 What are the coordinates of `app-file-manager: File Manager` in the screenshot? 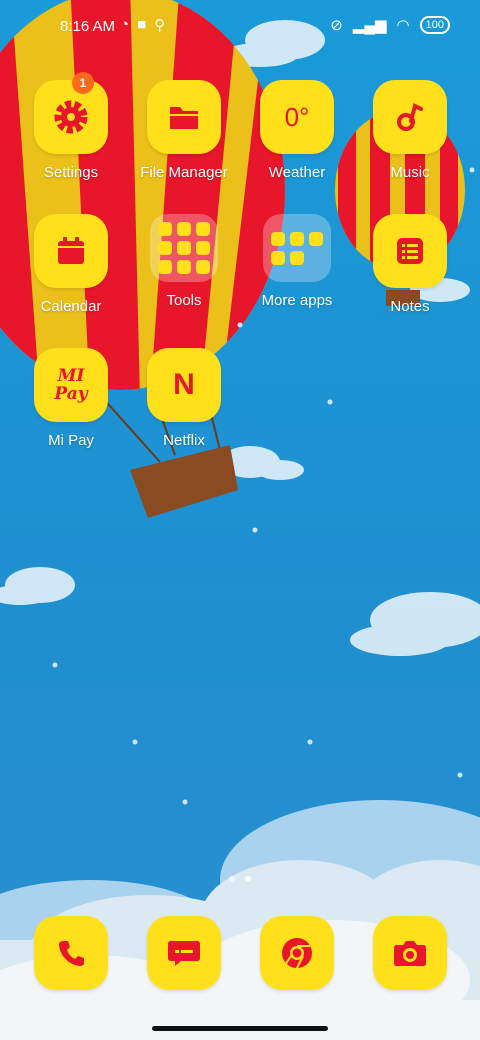 It's located at (184, 130).